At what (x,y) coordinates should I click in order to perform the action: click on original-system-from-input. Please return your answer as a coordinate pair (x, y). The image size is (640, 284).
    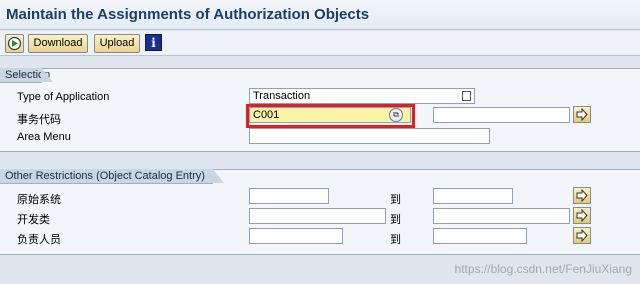
    Looking at the image, I should click on (289, 196).